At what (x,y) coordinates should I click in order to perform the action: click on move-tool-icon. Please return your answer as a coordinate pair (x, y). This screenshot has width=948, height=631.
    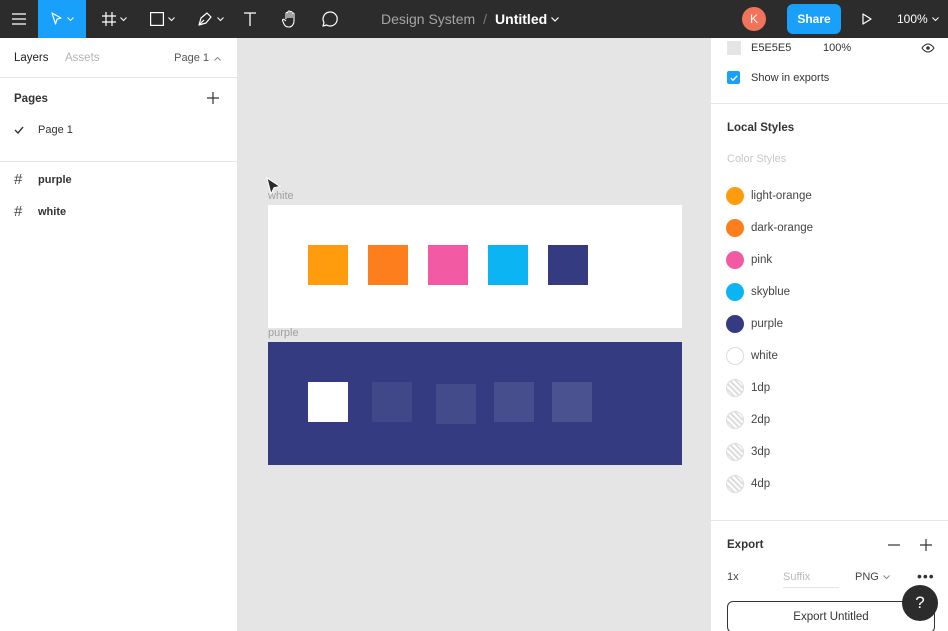
    Looking at the image, I should click on (56, 18).